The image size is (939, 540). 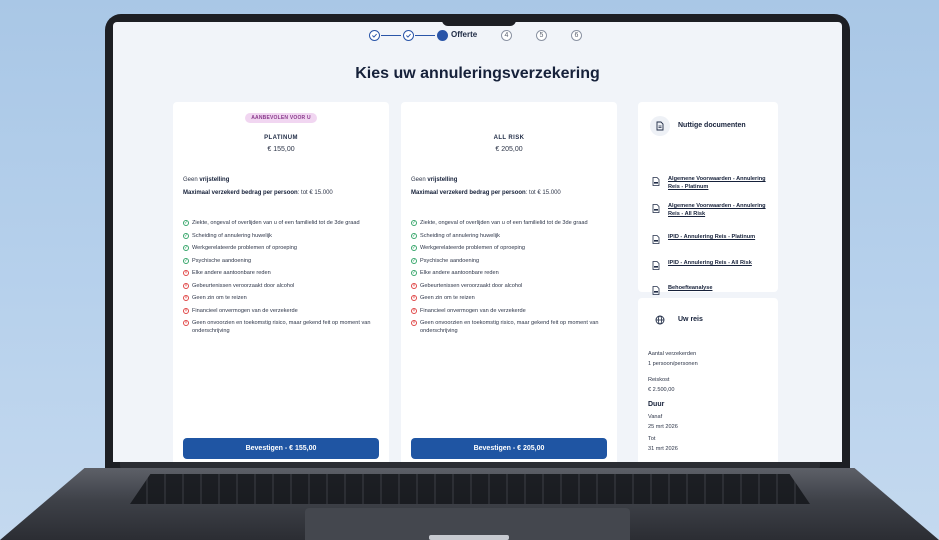 I want to click on insured-value: 1 persoon/personen, so click(x=673, y=364).